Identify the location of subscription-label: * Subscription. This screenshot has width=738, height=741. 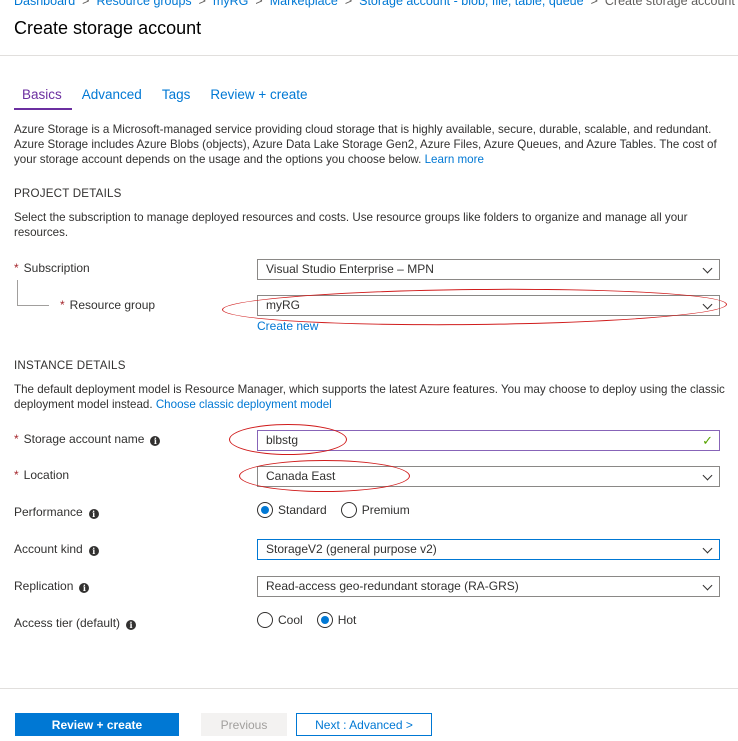
(52, 268).